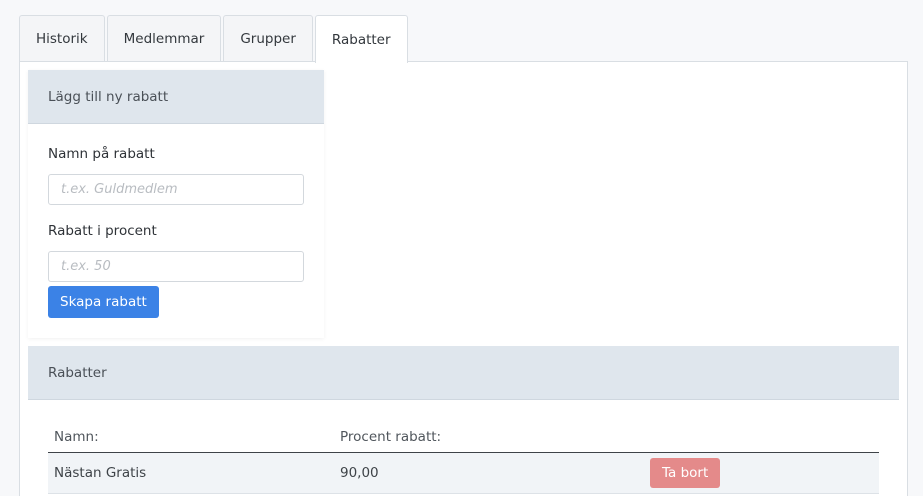  What do you see at coordinates (77, 372) in the screenshot?
I see `card-title: Rabatter` at bounding box center [77, 372].